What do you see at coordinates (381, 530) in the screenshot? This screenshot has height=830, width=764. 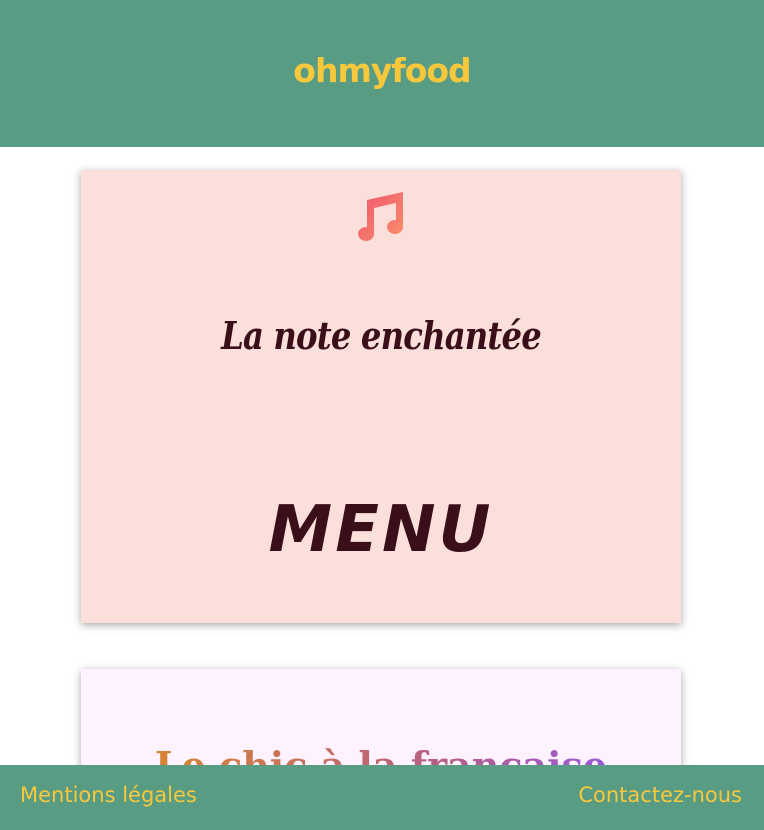 I see `menu-title: MENU` at bounding box center [381, 530].